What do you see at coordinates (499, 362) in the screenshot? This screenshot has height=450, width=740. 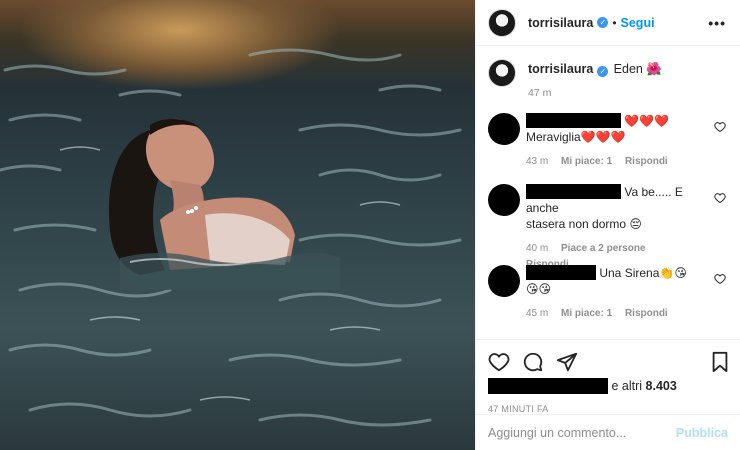 I see `like-heart-icon` at bounding box center [499, 362].